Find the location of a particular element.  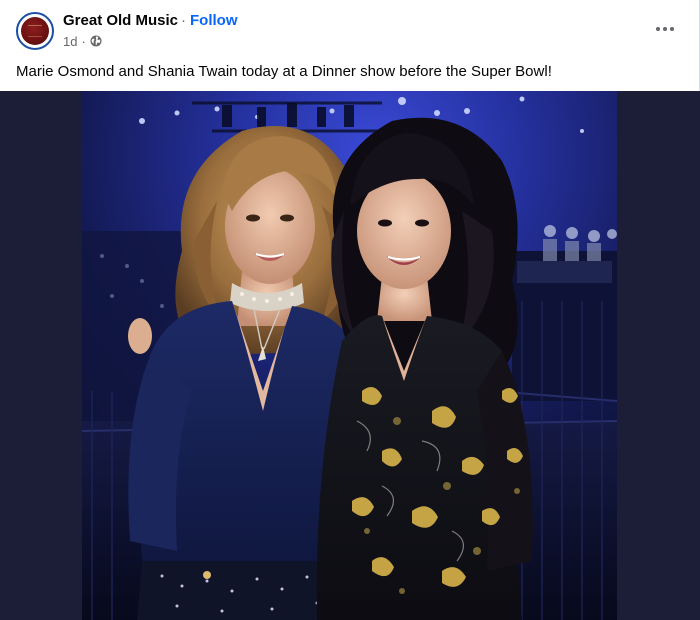

post-meta: 1d · is located at coordinates (82, 41).